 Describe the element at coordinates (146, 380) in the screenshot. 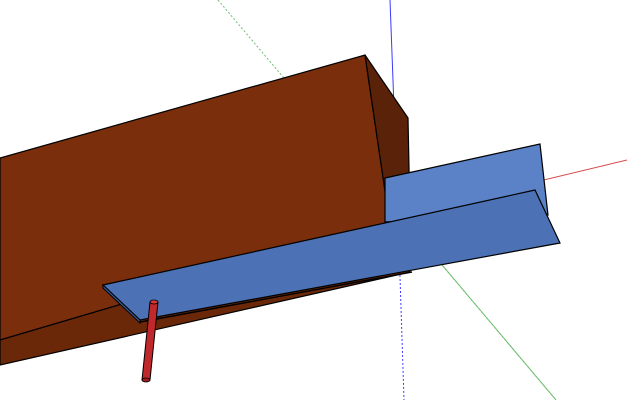

I see `pin-bottom` at that location.